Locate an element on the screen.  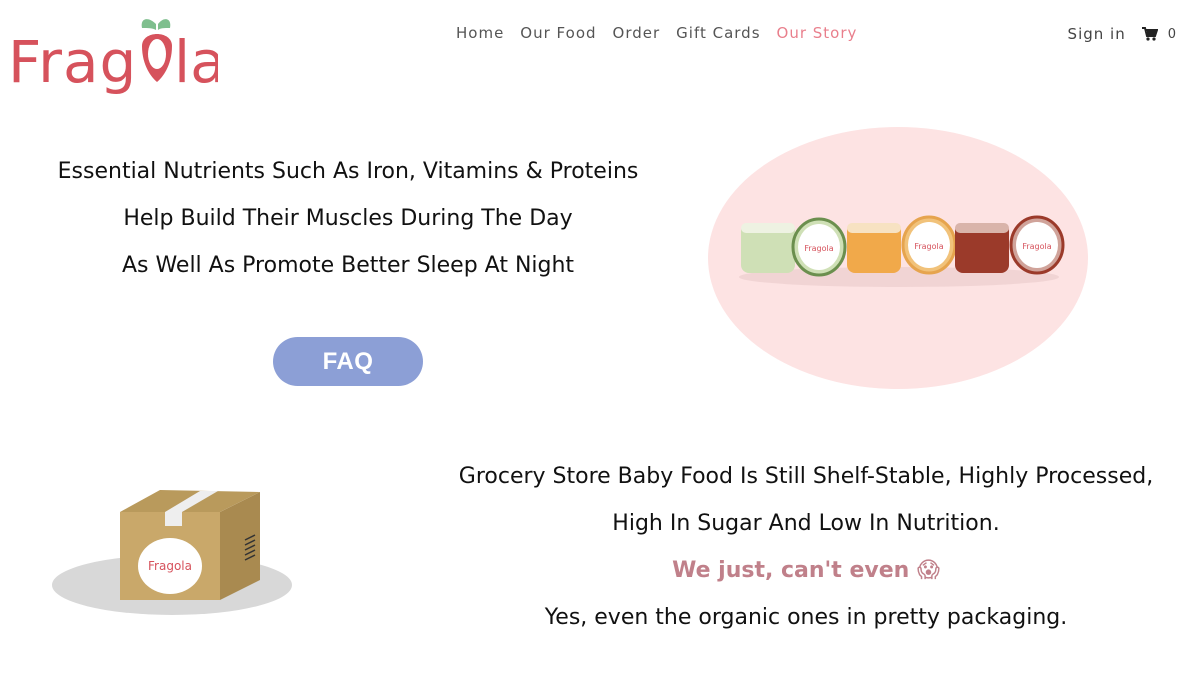
nutrients-line-2: Help Build Their Muscles During The Day is located at coordinates (348, 218).